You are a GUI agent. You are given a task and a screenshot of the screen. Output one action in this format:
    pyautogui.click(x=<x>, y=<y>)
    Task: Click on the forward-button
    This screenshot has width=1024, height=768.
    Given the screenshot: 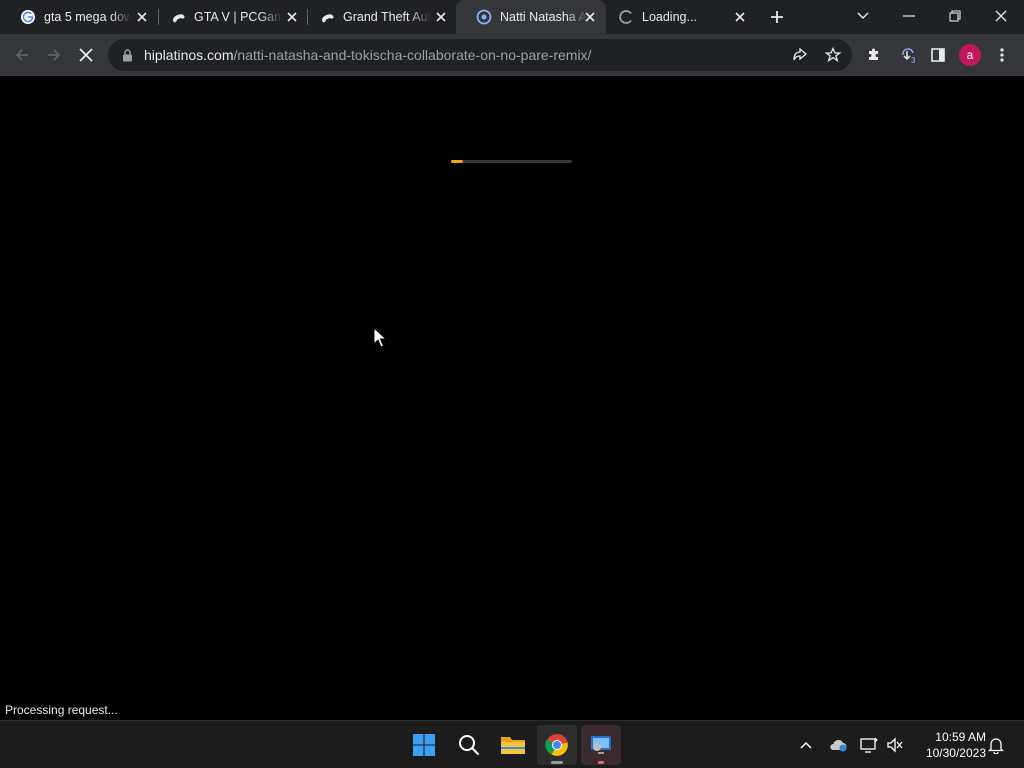 What is the action you would take?
    pyautogui.click(x=54, y=55)
    